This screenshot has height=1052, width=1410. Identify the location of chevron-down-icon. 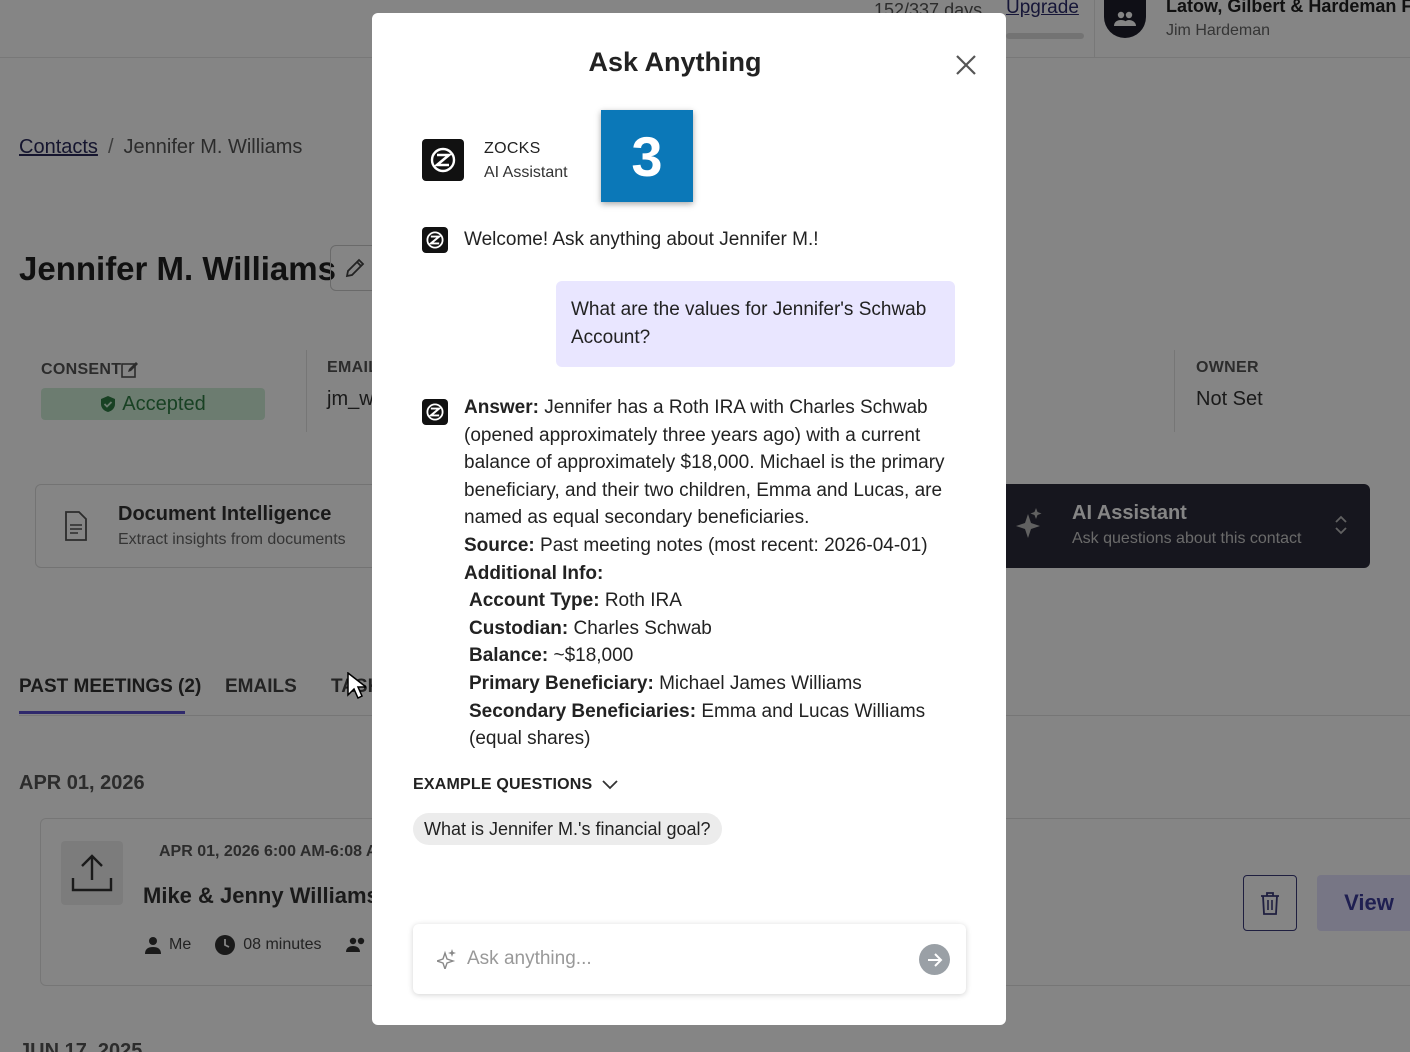
(610, 785).